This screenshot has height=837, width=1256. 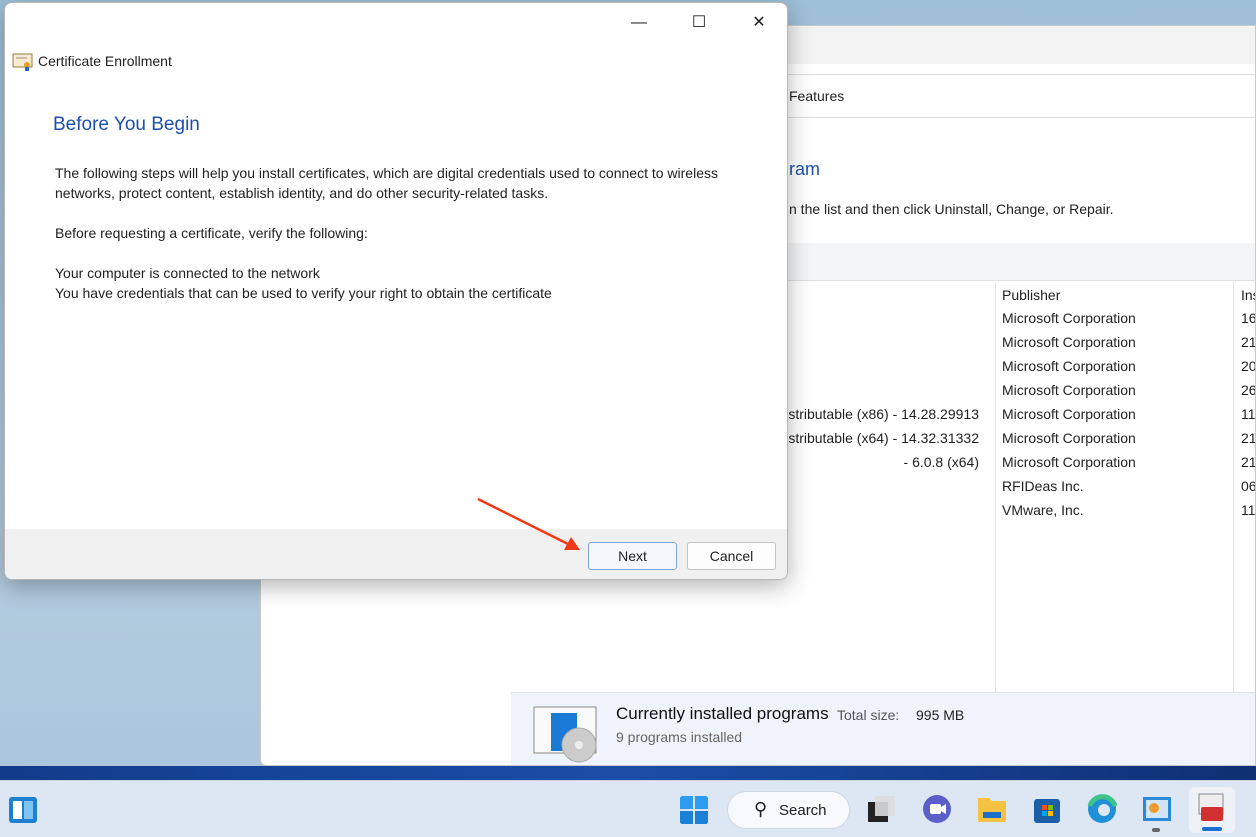 What do you see at coordinates (694, 810) in the screenshot?
I see `start-icon` at bounding box center [694, 810].